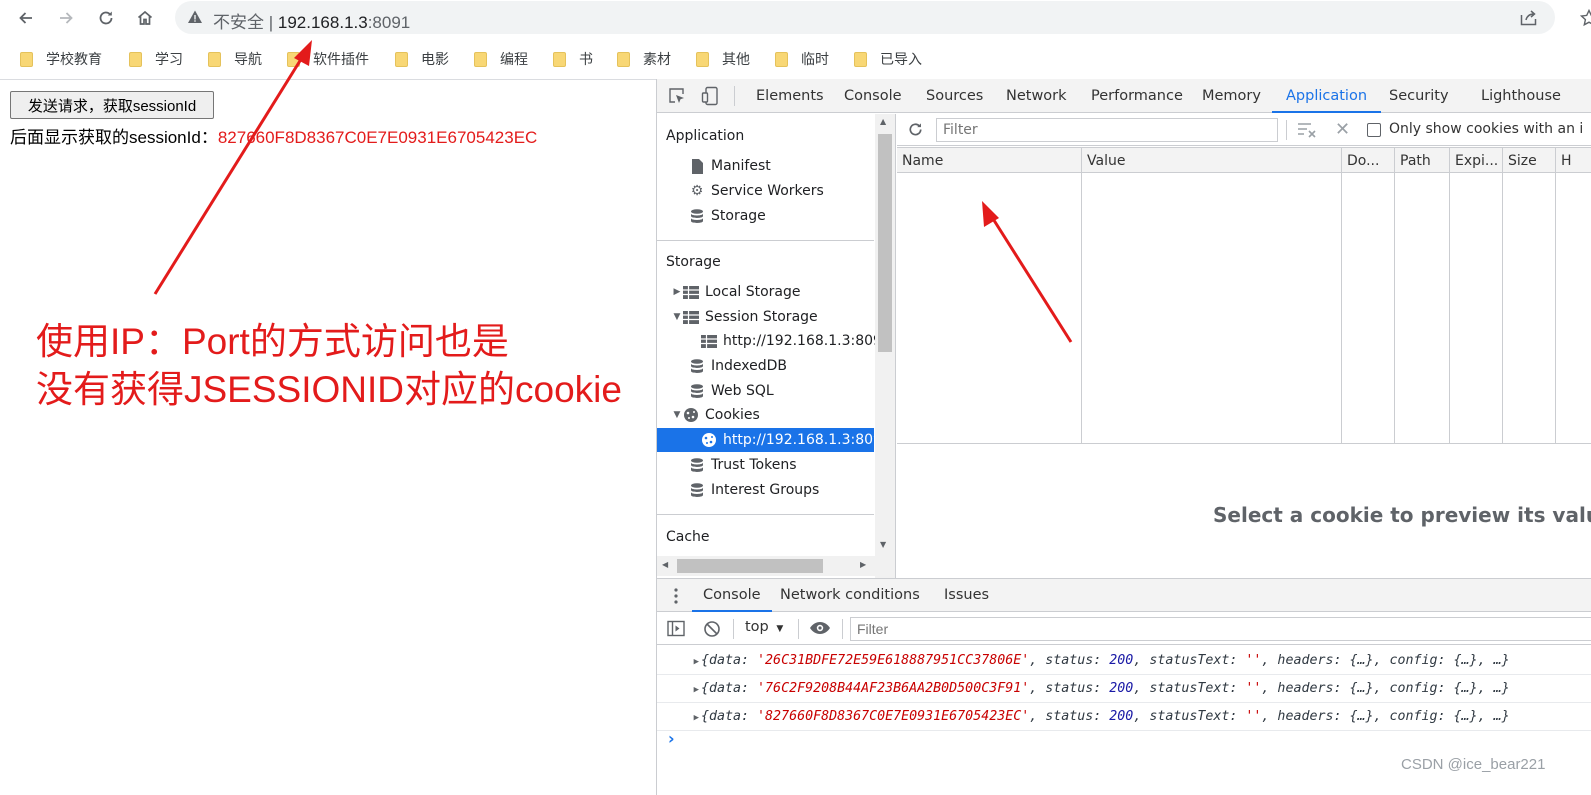 This screenshot has width=1591, height=795. Describe the element at coordinates (732, 595) in the screenshot. I see `drawer-tab-console: Console` at that location.